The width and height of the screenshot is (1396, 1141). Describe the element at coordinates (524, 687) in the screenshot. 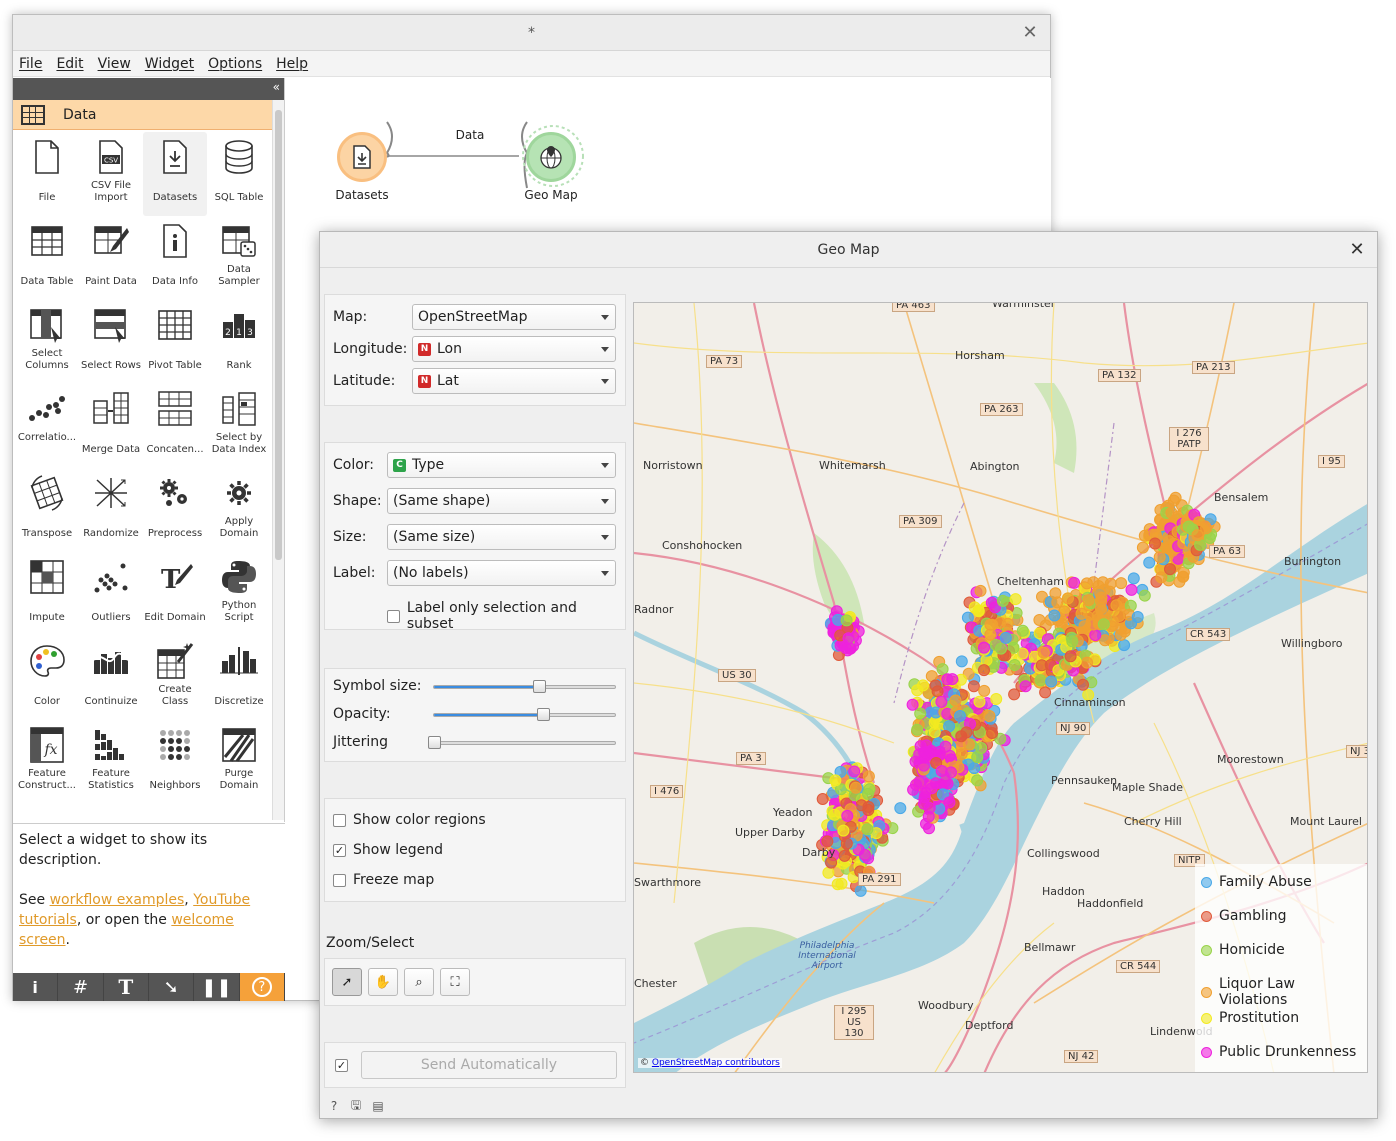

I see `symbol-size-slider` at that location.